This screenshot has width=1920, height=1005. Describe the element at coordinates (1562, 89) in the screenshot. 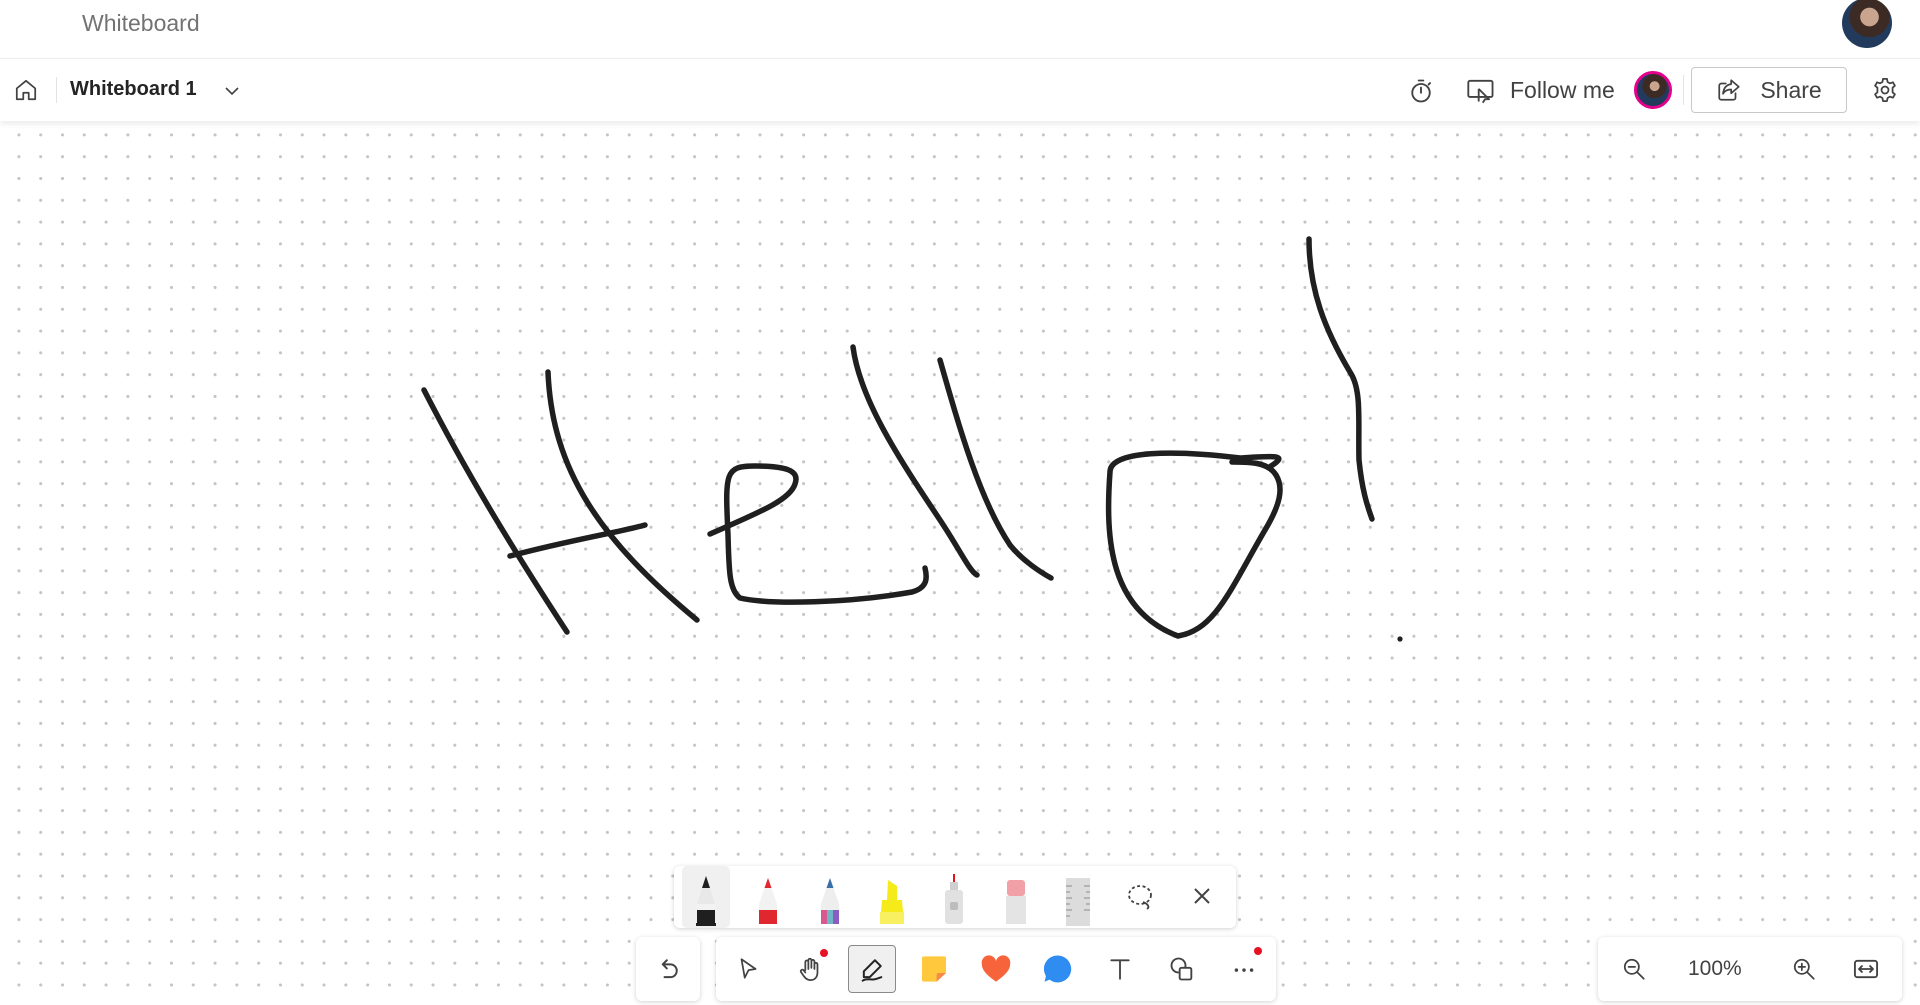

I see `follow-me-label: Follow me` at that location.